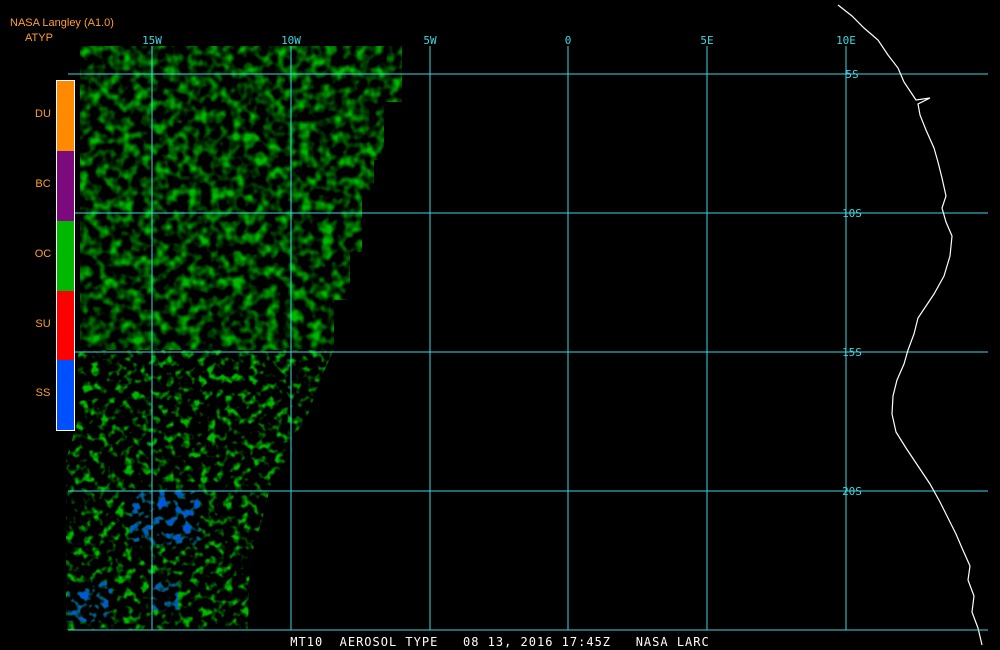 This screenshot has width=1000, height=650. I want to click on meridian-label: 10E, so click(846, 40).